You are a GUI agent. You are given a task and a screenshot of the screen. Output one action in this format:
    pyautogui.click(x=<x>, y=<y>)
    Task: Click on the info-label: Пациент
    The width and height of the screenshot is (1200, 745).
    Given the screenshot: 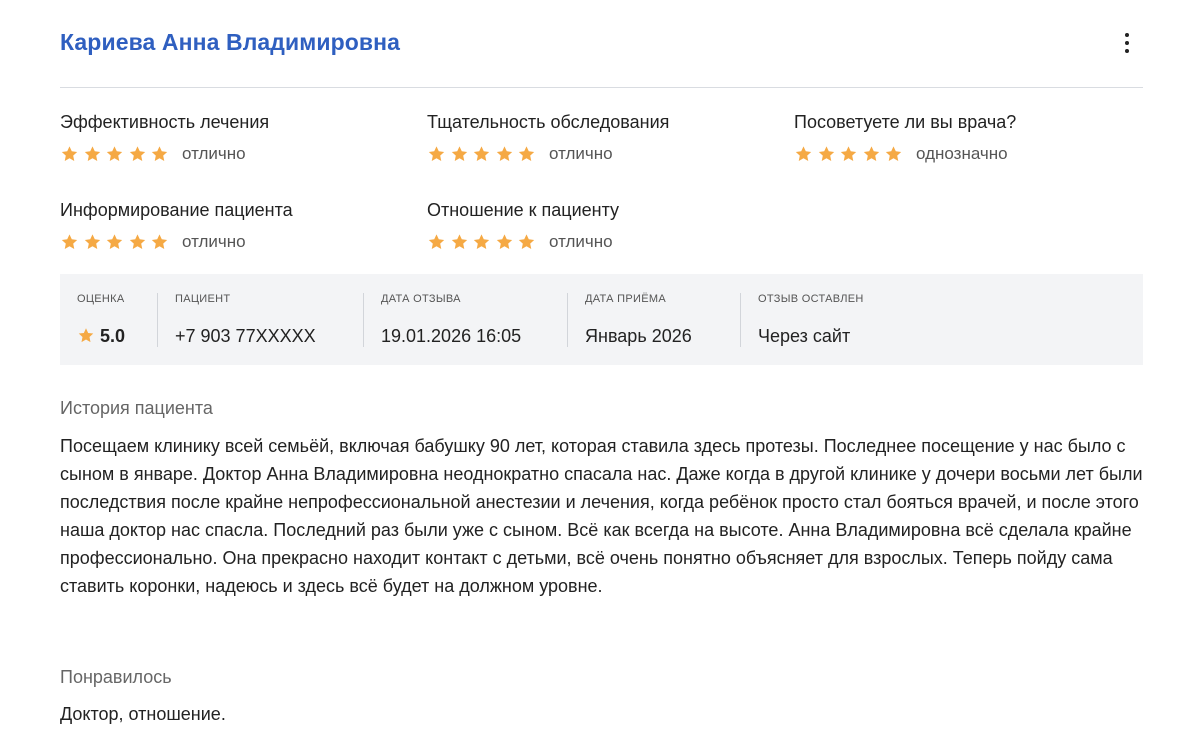 What is the action you would take?
    pyautogui.click(x=203, y=298)
    